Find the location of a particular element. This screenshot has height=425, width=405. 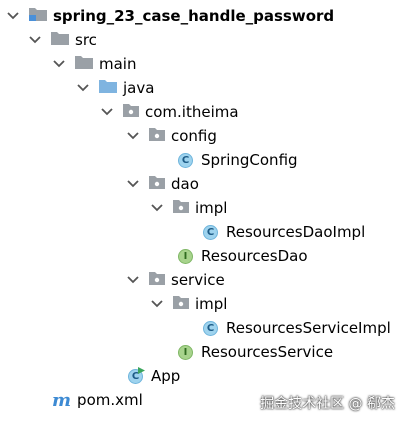

tree-row-config: config is located at coordinates (171, 136).